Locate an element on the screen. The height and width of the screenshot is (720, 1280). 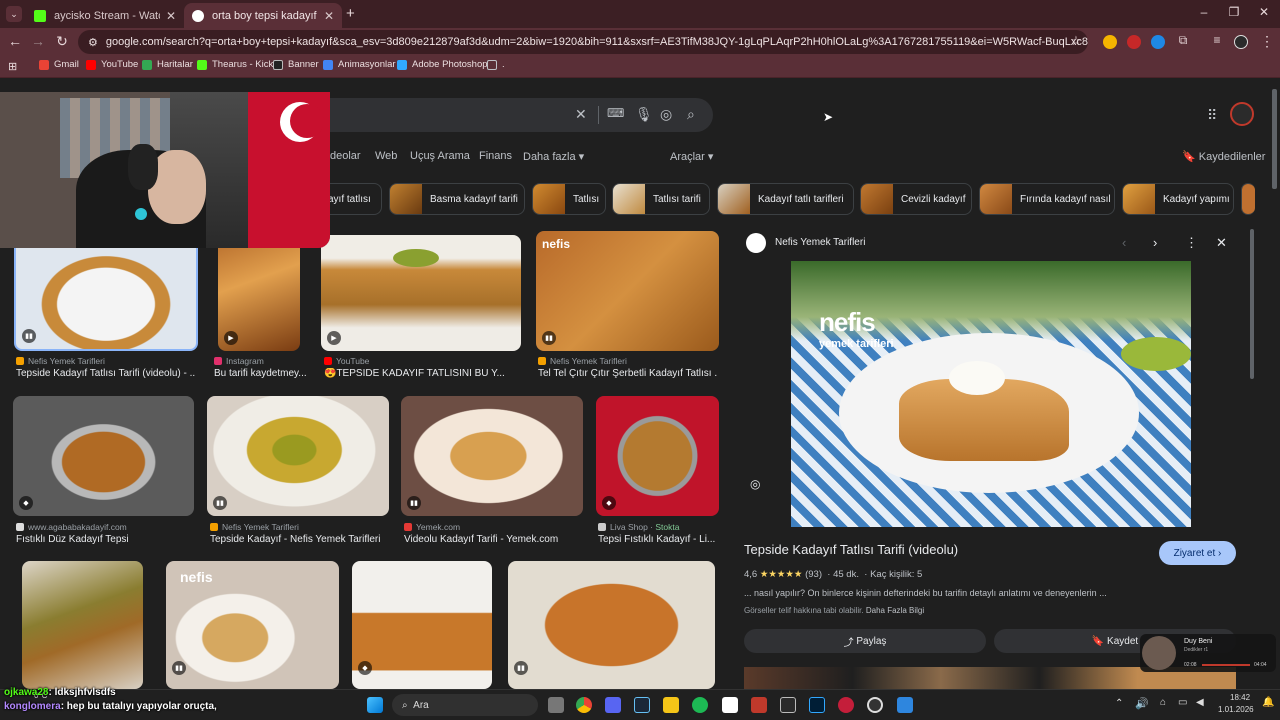
tab-finance: Finans is located at coordinates (495, 156).